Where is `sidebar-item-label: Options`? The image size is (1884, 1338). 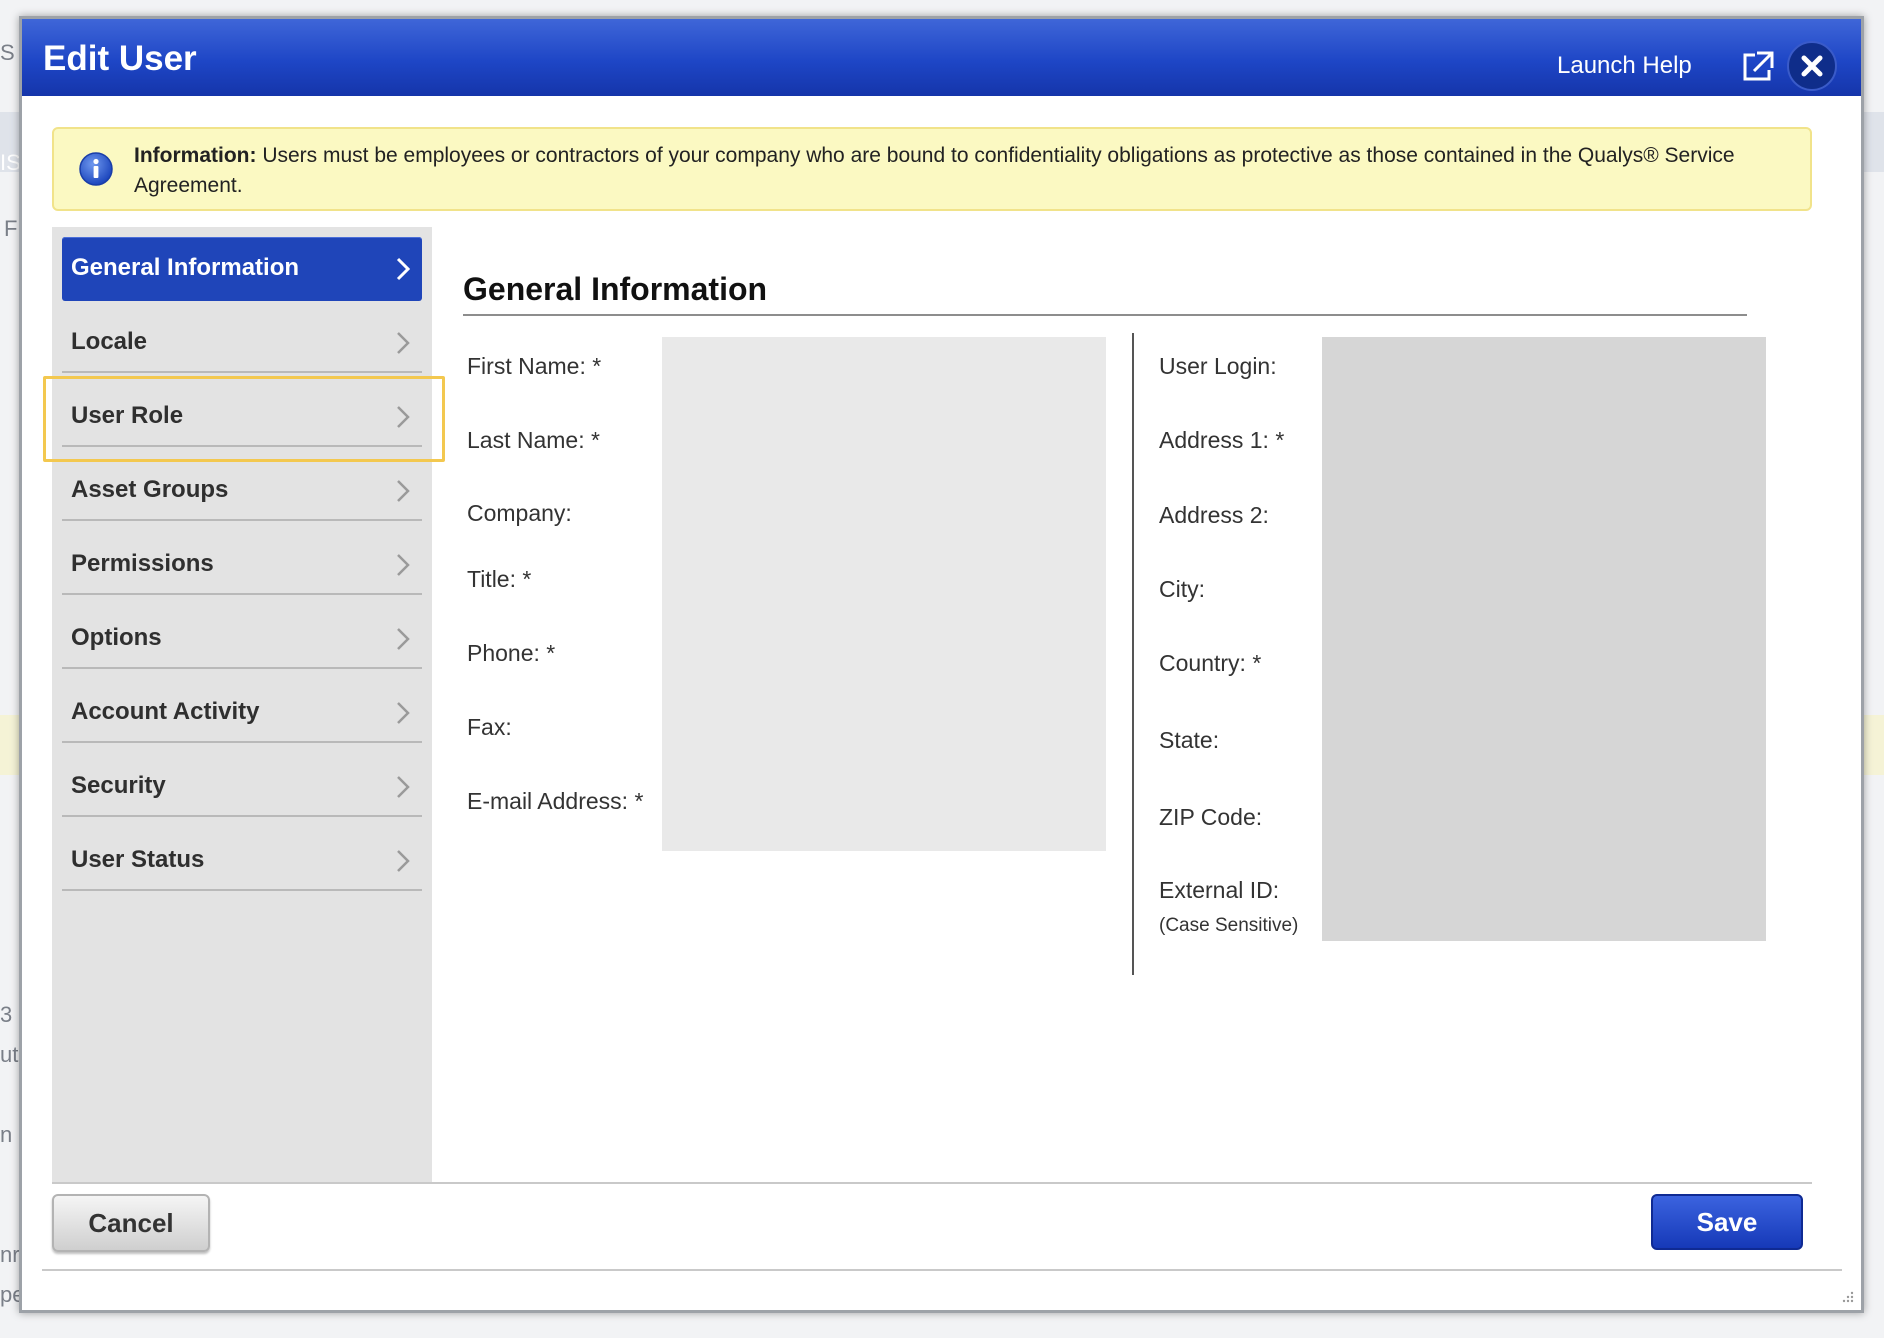 sidebar-item-label: Options is located at coordinates (116, 637).